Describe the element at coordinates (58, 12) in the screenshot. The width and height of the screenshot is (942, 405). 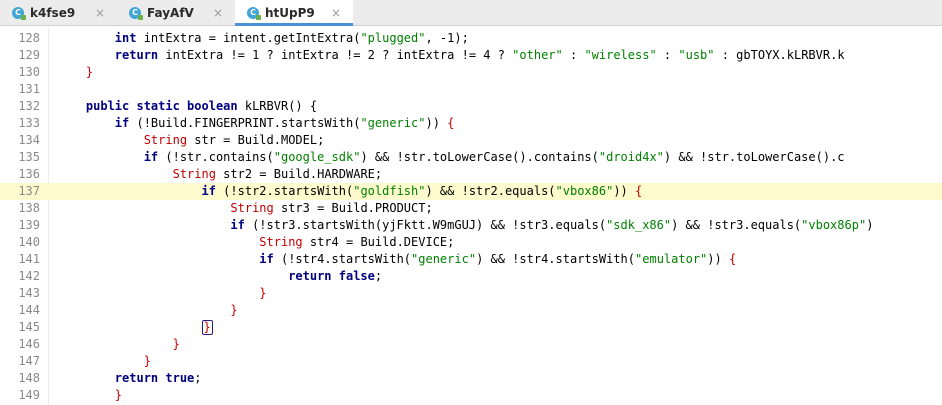
I see `tab-k4fse9: C k4fse9 ×` at that location.